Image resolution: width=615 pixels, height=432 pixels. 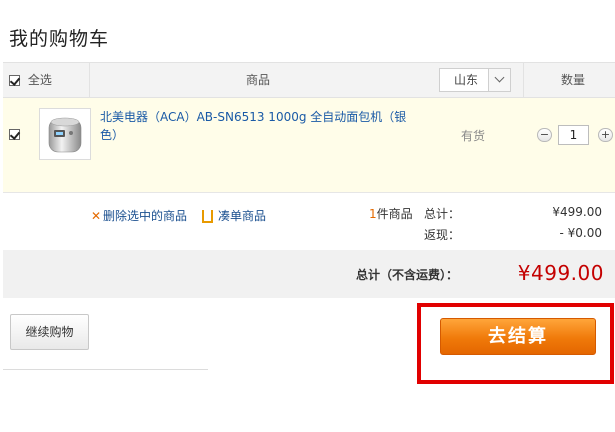 I want to click on quantity-input: 1, so click(x=573, y=135).